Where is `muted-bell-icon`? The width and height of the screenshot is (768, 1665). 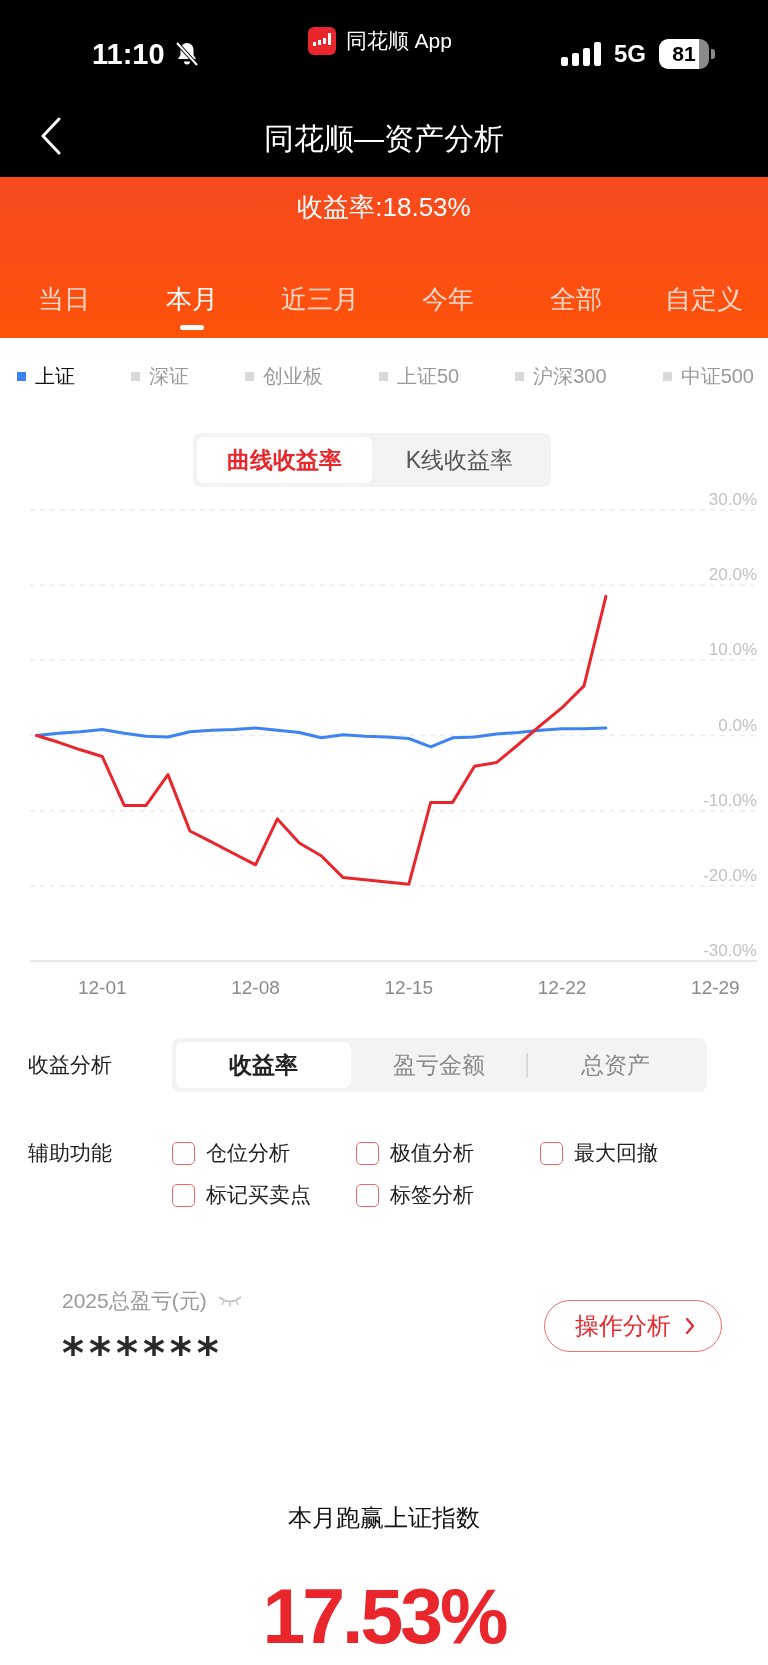
muted-bell-icon is located at coordinates (186, 54).